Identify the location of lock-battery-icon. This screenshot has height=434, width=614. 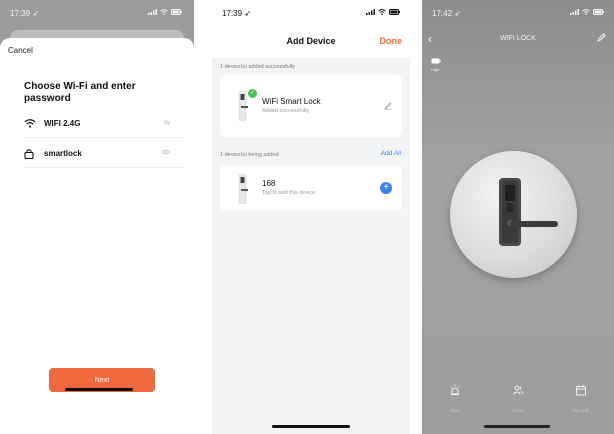
(436, 61).